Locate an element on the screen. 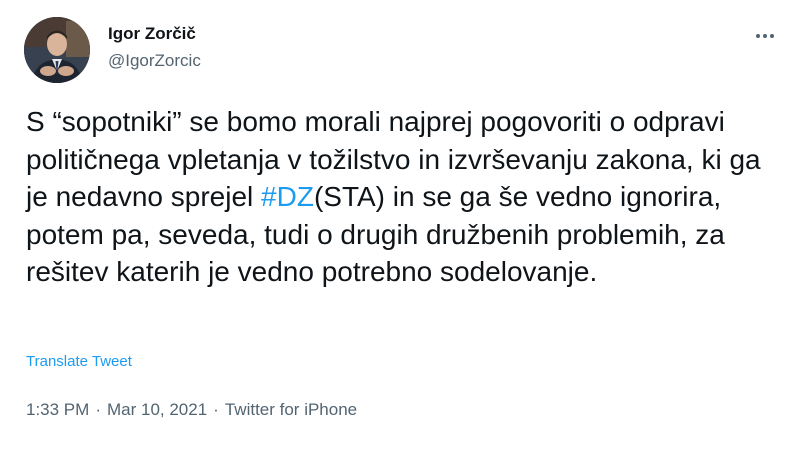  translate-tweet-link: Translate Tweet is located at coordinates (79, 362).